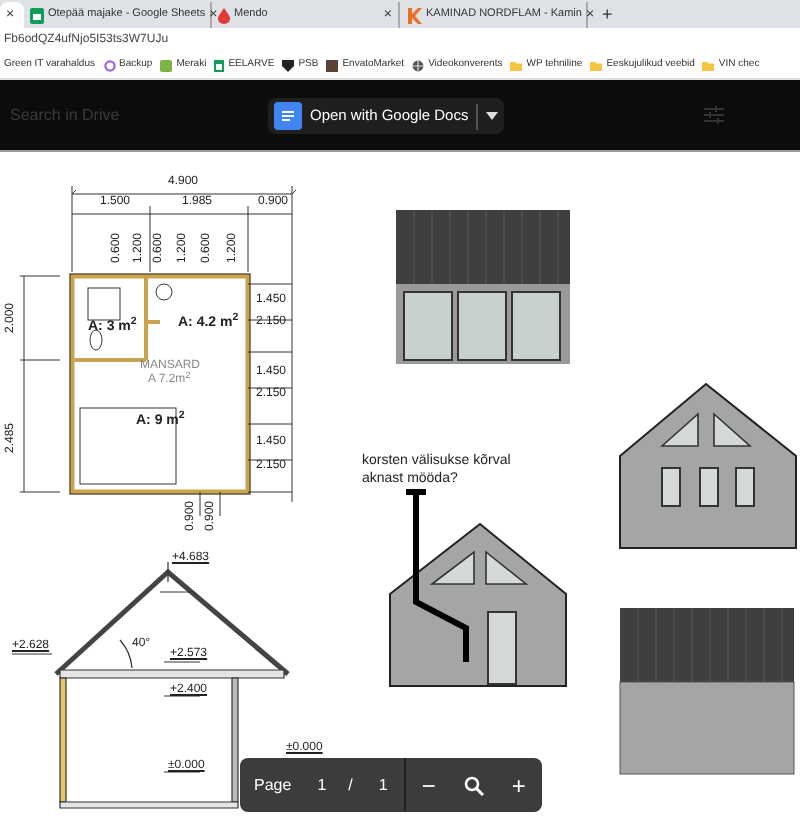 The width and height of the screenshot is (800, 824). What do you see at coordinates (428, 785) in the screenshot?
I see `zoom-out-button: −` at bounding box center [428, 785].